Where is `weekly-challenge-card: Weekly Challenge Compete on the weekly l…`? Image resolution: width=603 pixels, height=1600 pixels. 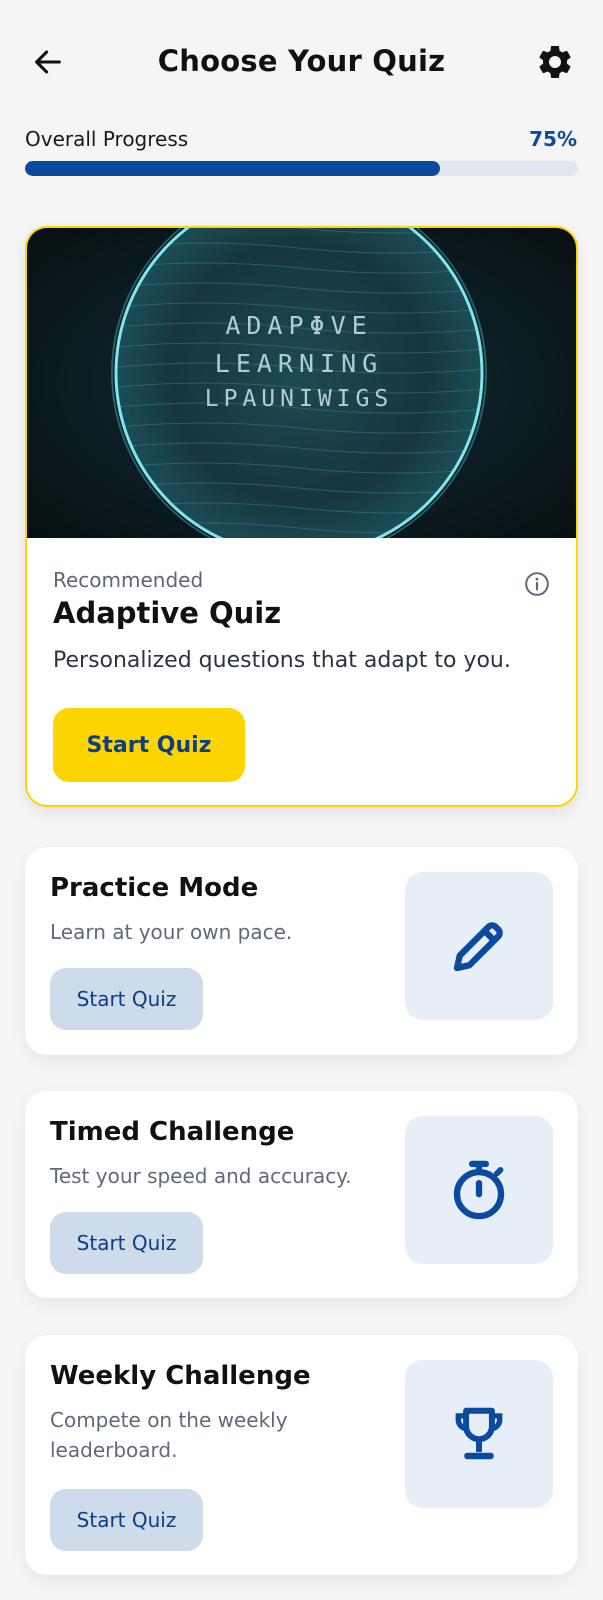 weekly-challenge-card: Weekly Challenge Compete on the weekly l… is located at coordinates (301, 1455).